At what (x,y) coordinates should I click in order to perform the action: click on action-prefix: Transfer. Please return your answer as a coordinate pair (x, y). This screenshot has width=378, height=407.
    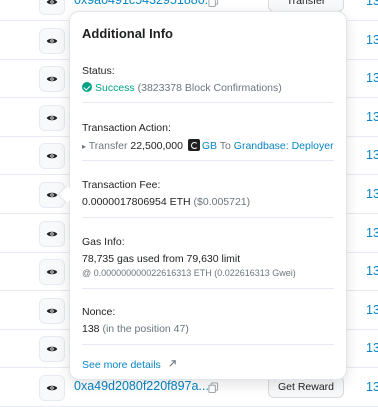
    Looking at the image, I should click on (108, 146).